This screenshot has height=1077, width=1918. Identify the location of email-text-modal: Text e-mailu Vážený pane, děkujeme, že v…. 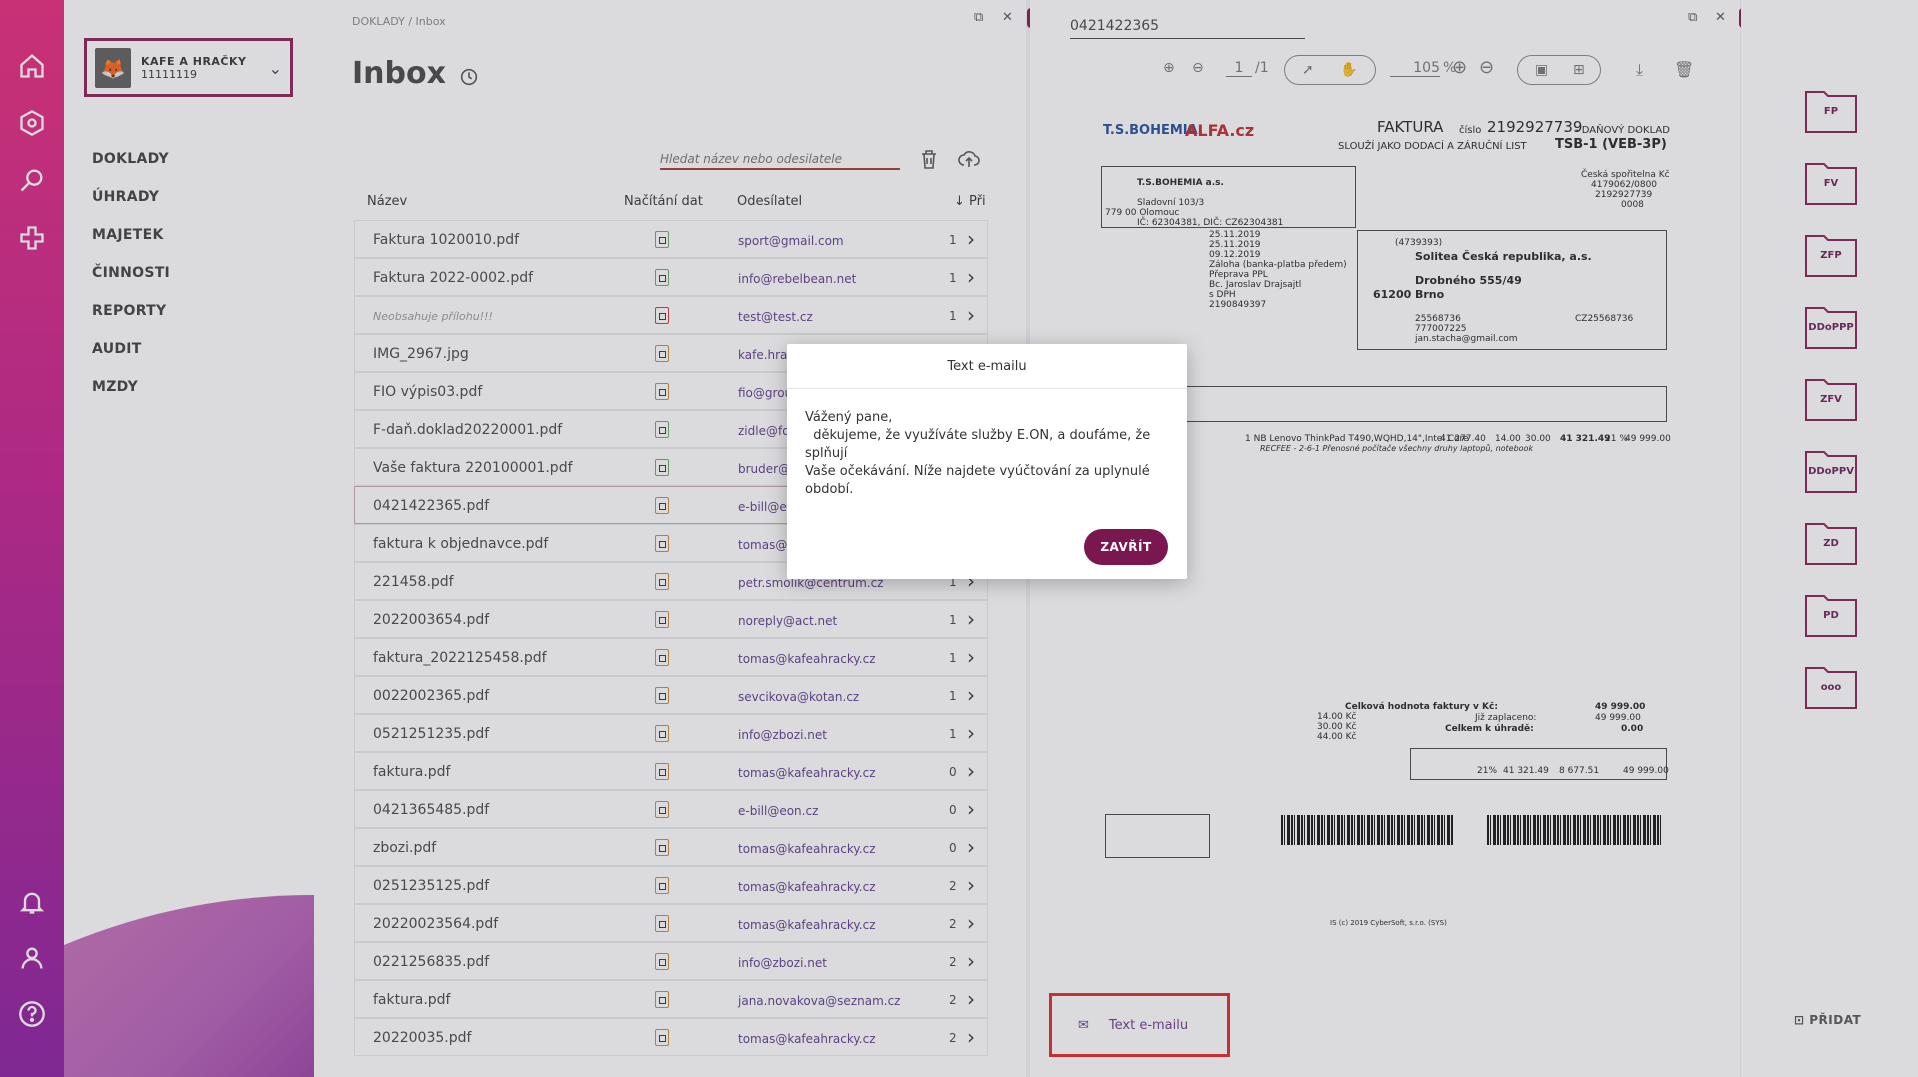
(987, 461).